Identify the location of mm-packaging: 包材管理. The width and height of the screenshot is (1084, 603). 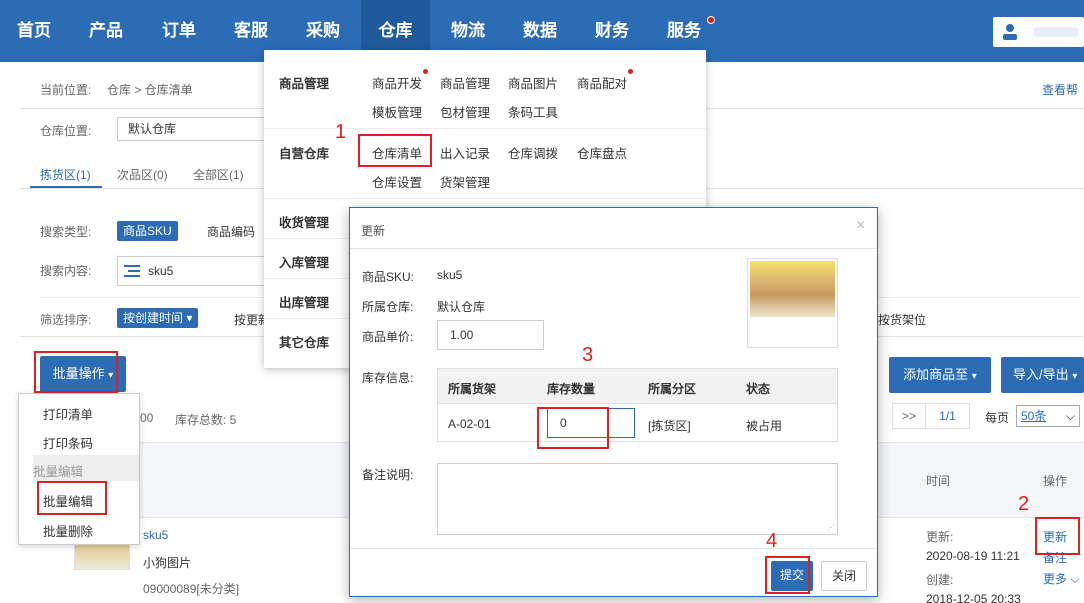
(465, 111).